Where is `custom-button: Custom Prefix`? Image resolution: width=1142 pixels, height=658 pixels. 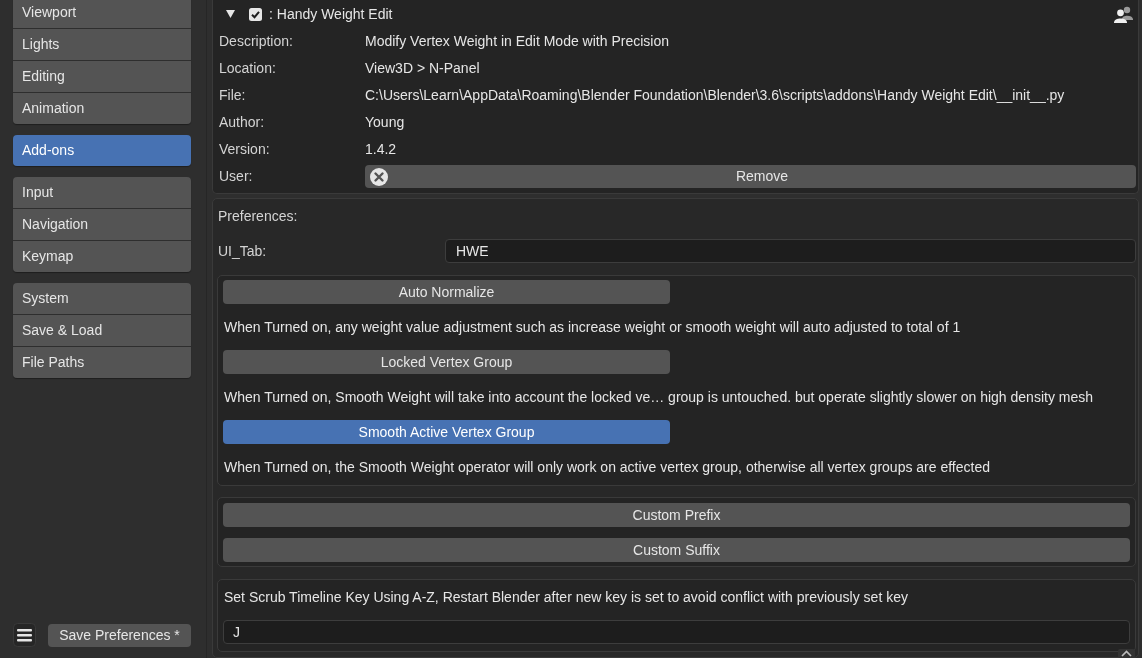 custom-button: Custom Prefix is located at coordinates (676, 515).